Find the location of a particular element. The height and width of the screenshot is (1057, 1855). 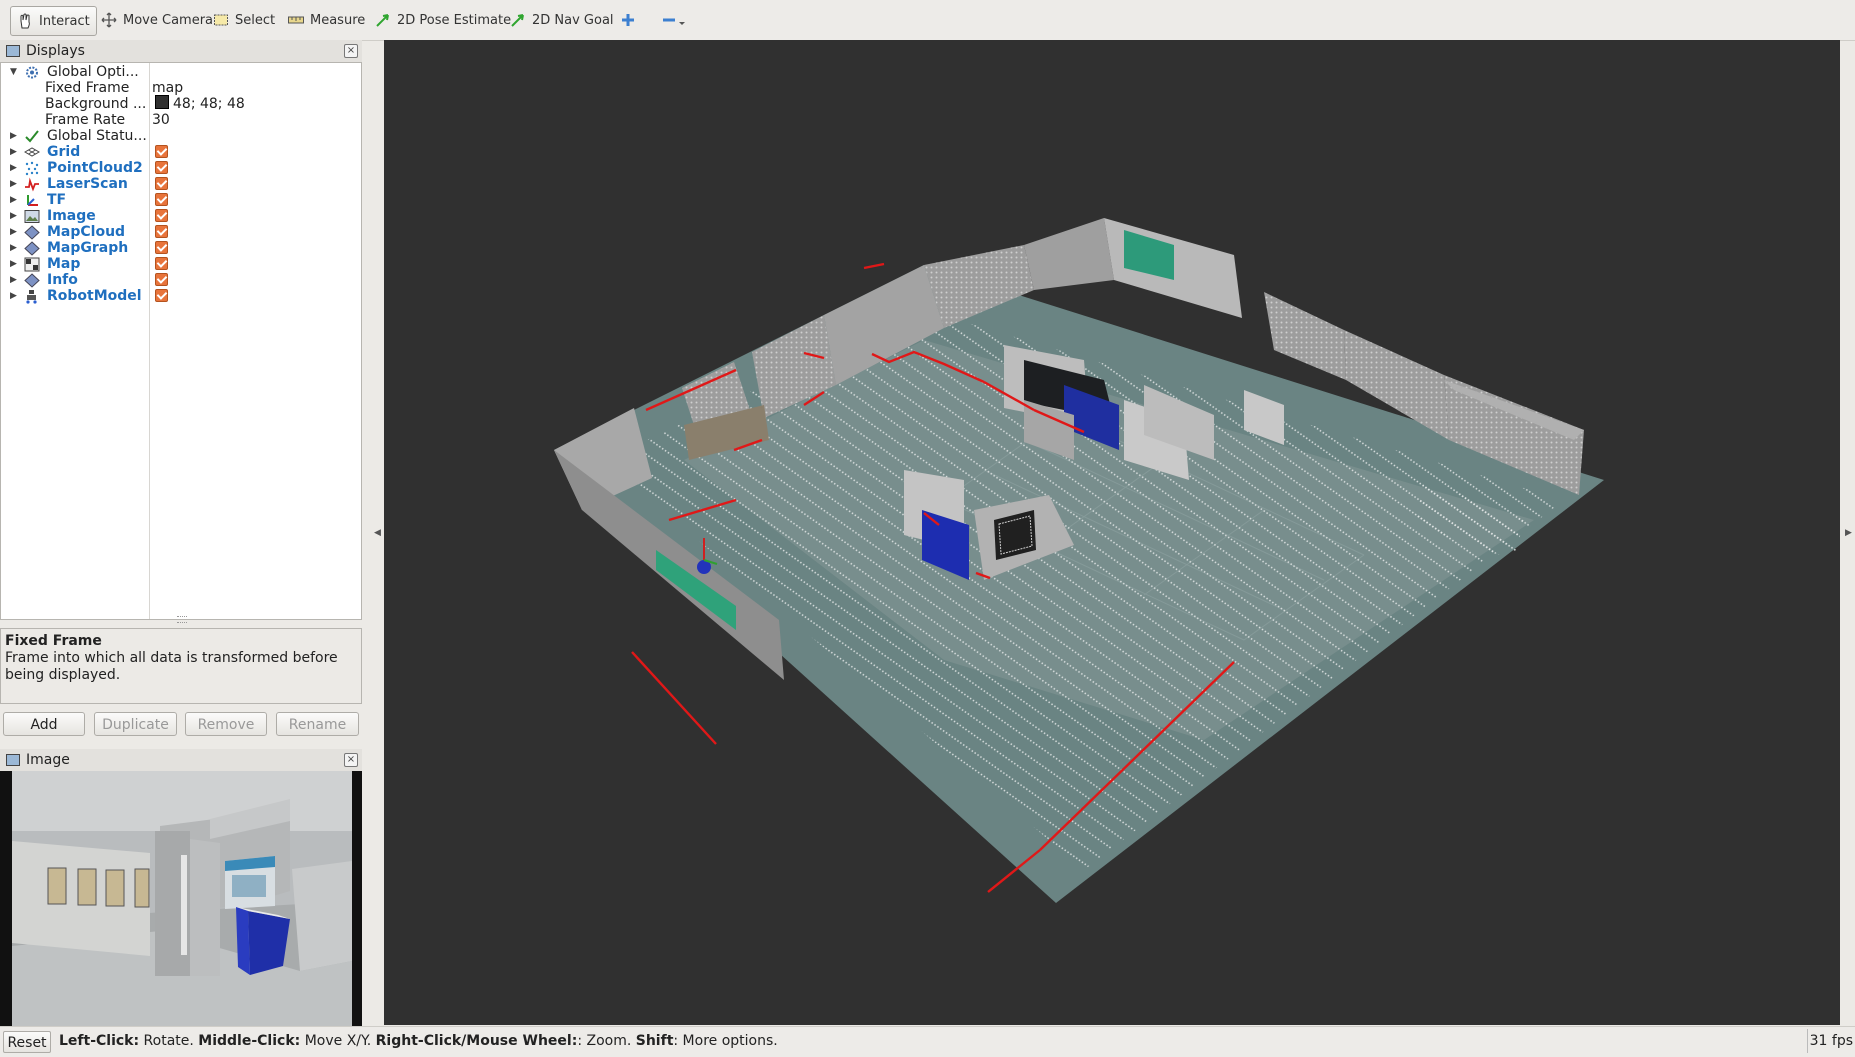

move-camera-tool-button: Move Camera is located at coordinates (157, 20).